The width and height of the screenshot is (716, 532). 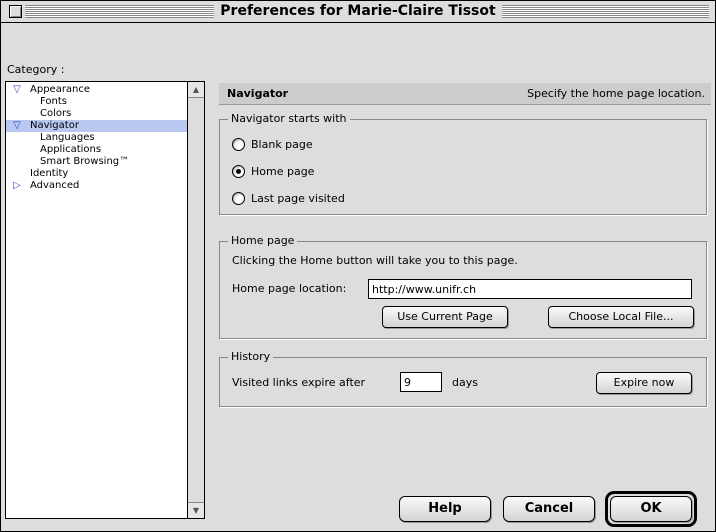 I want to click on radio-home-page-label: Home page, so click(x=283, y=171).